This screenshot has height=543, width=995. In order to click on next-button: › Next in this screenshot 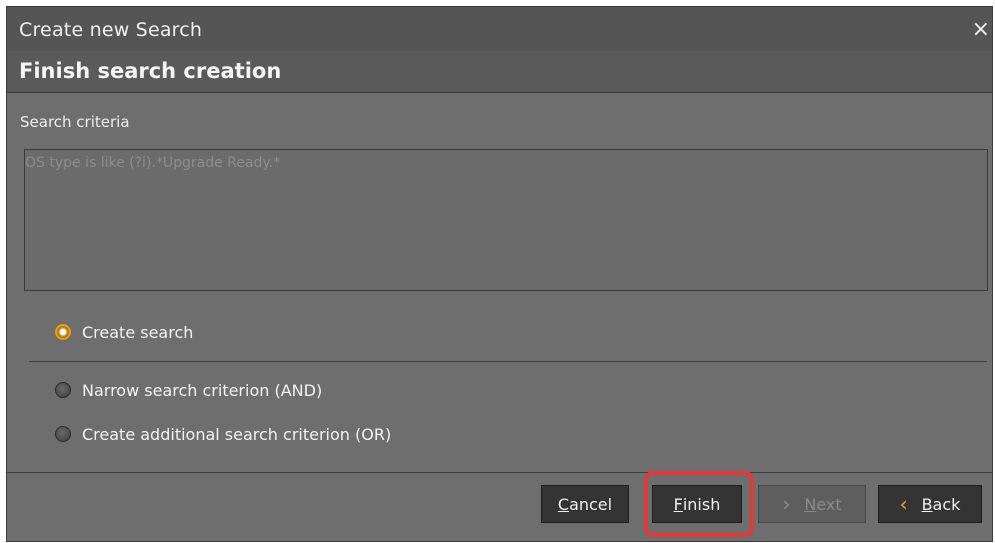, I will do `click(812, 504)`.